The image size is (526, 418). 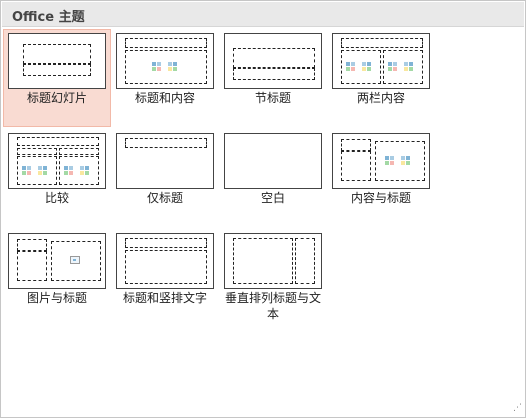 I want to click on heading-placeholder-left, so click(x=37, y=151).